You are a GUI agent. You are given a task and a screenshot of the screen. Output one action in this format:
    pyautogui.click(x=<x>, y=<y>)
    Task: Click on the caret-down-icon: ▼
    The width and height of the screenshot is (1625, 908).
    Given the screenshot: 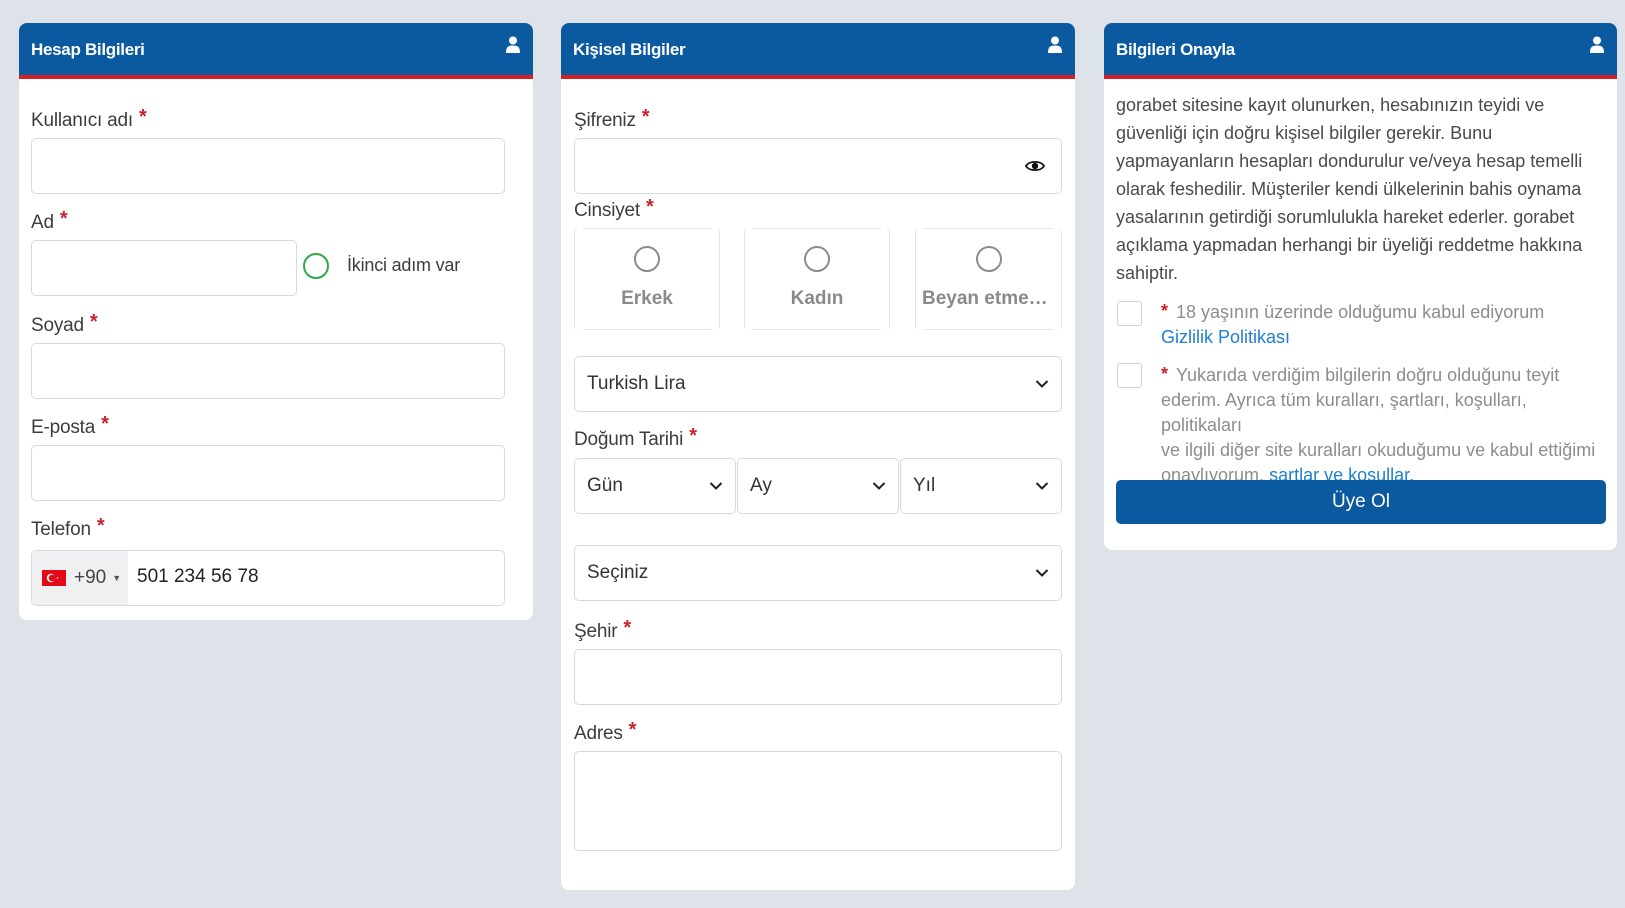 What is the action you would take?
    pyautogui.click(x=117, y=578)
    